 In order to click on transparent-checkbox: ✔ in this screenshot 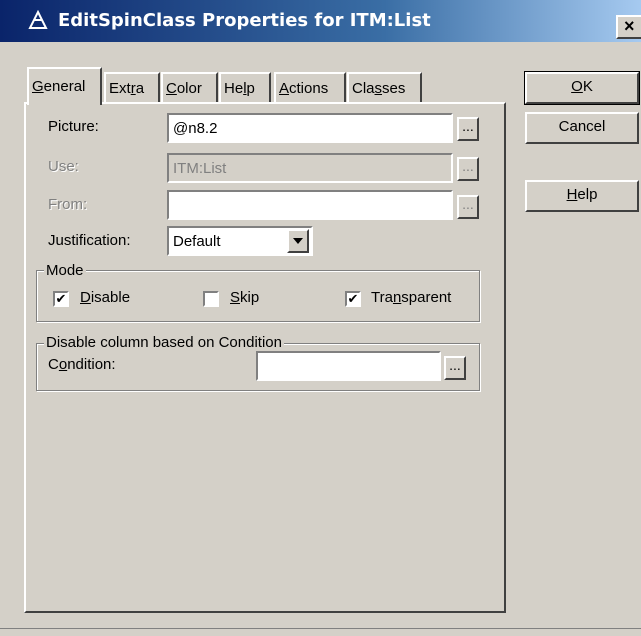, I will do `click(353, 299)`.